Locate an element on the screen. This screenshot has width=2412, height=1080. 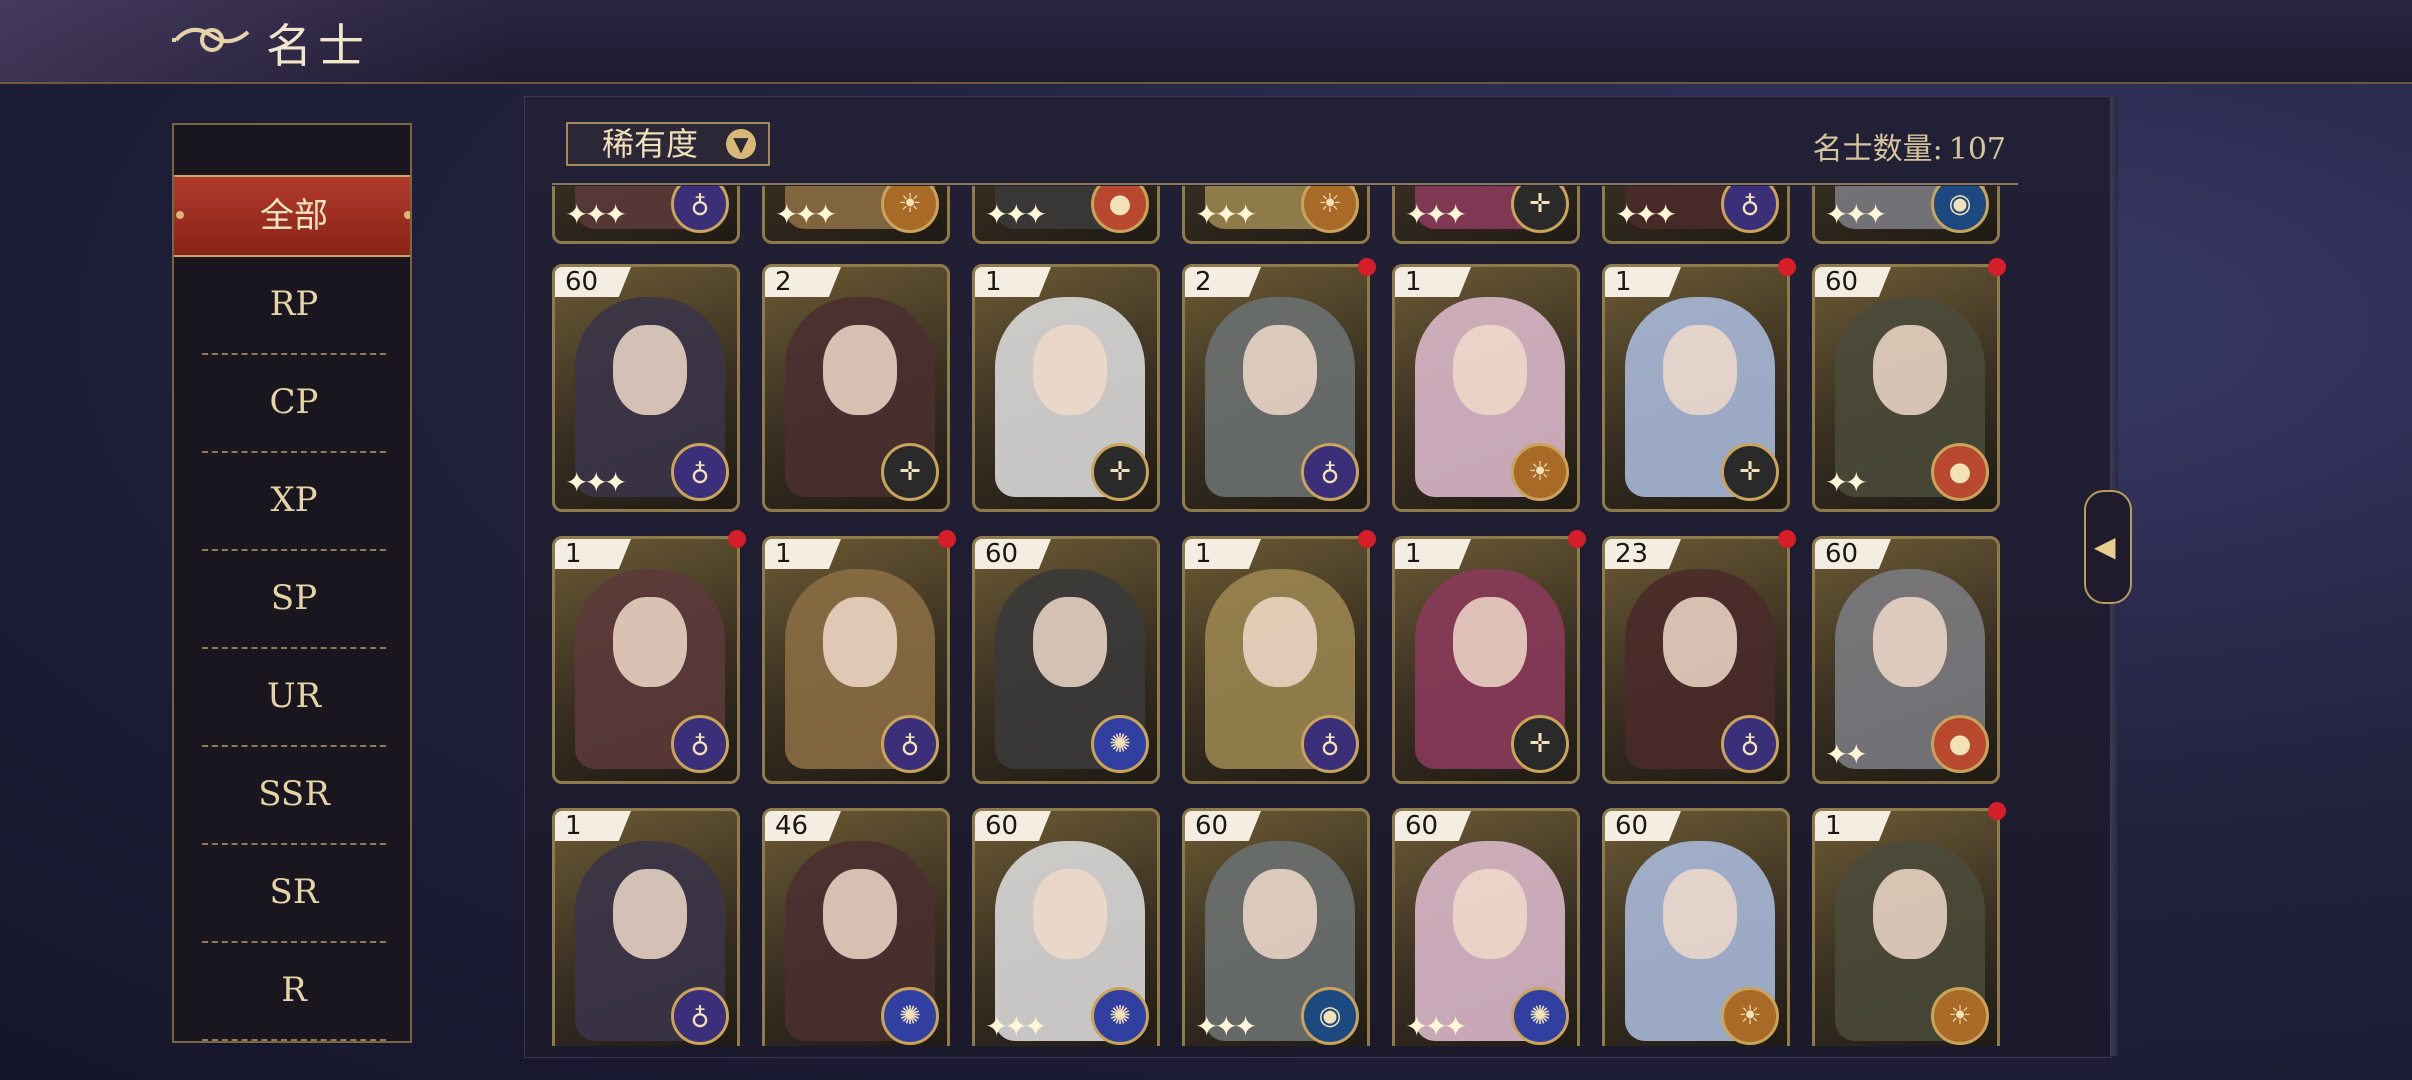
collapse-panel-button: ◀ is located at coordinates (2108, 547).